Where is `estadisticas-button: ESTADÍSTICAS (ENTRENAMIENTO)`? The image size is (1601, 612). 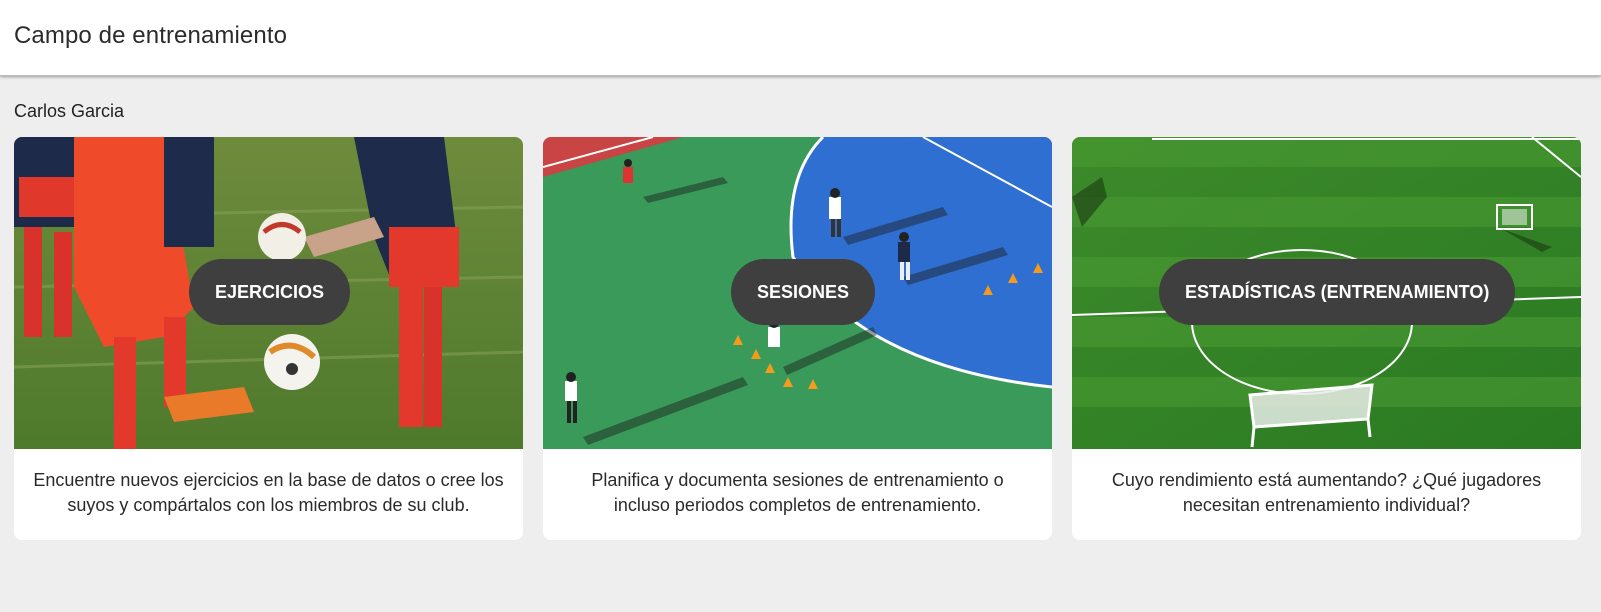 estadisticas-button: ESTADÍSTICAS (ENTRENAMIENTO) is located at coordinates (1337, 292).